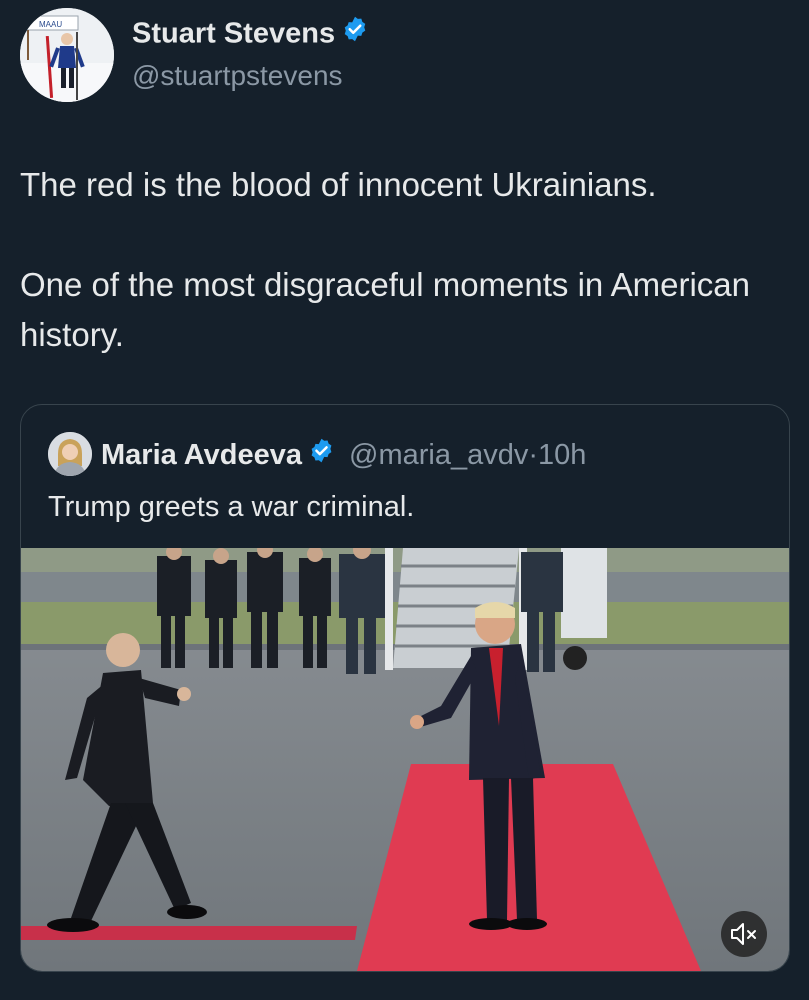 This screenshot has height=1000, width=809. I want to click on mute-button, so click(744, 934).